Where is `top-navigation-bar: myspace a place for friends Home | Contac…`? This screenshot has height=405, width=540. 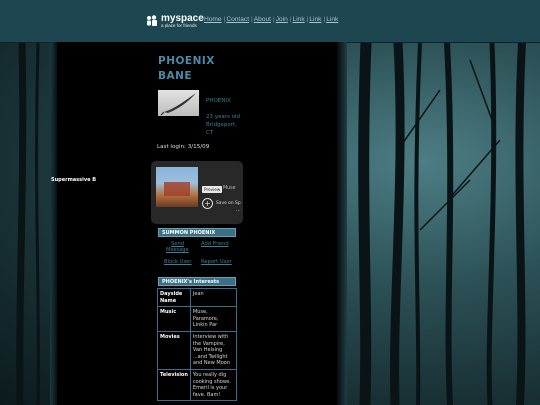
top-navigation-bar: myspace a place for friends Home | Contac… is located at coordinates (270, 21).